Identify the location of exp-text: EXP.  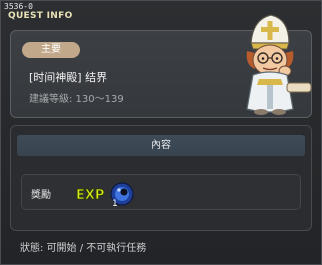
(90, 195).